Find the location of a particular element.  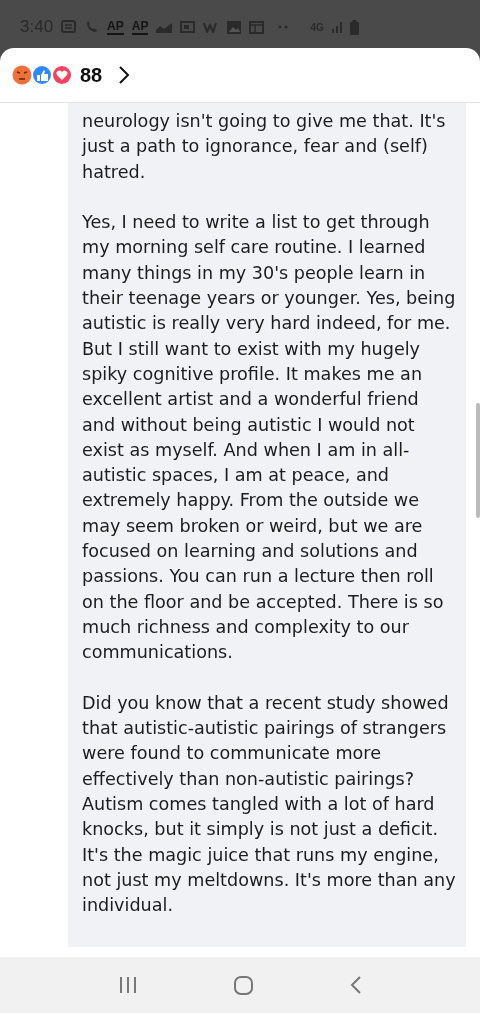

w-logo-icon is located at coordinates (211, 27).